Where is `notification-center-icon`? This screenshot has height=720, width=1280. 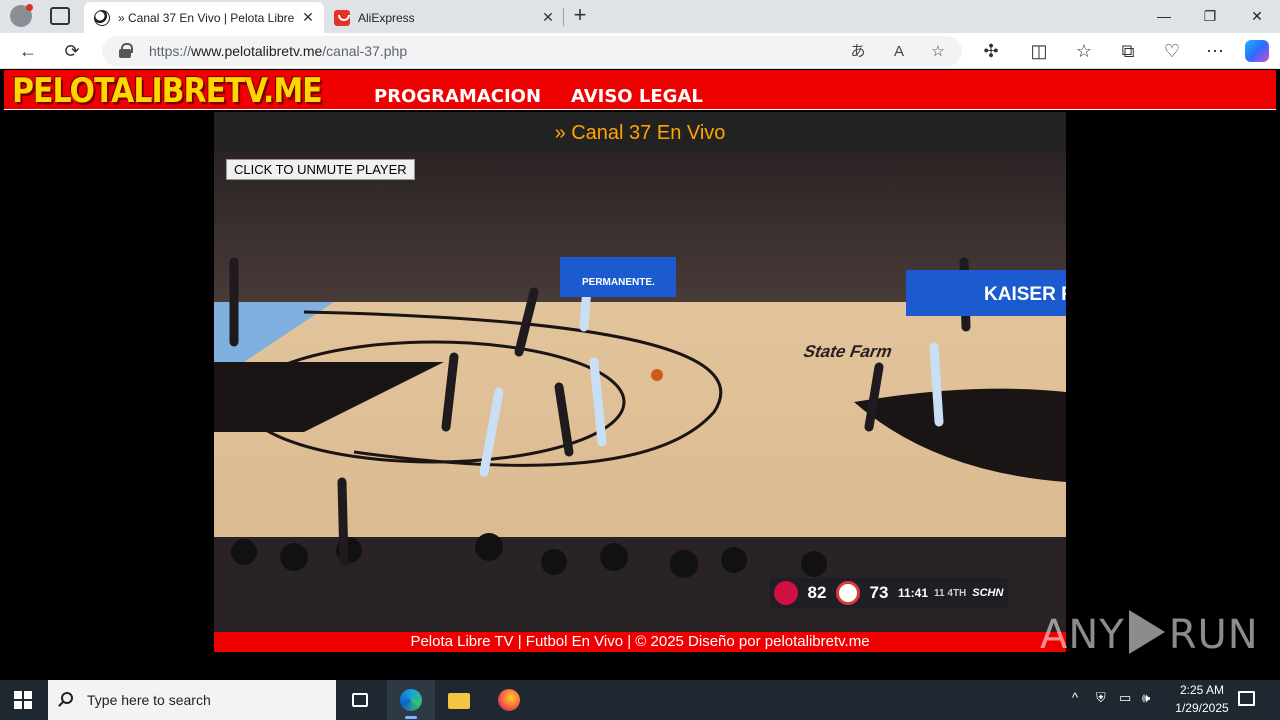 notification-center-icon is located at coordinates (1246, 698).